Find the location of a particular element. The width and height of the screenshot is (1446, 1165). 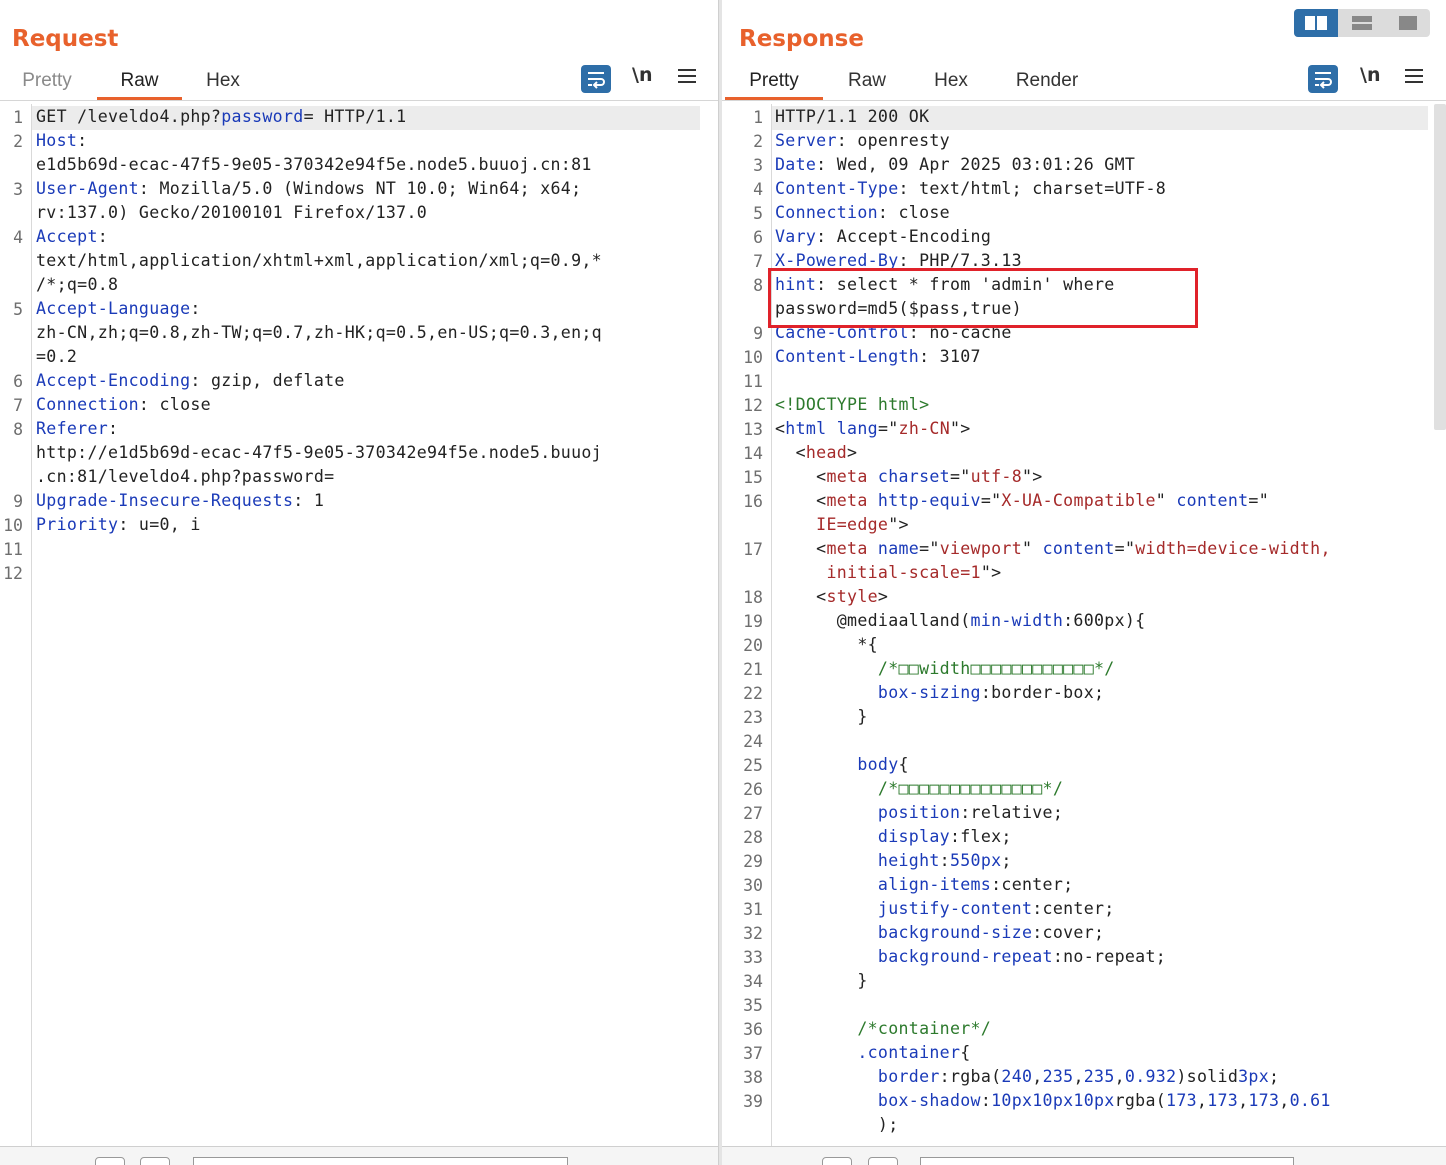

code-line: @mediaalland(min-width:600px){ is located at coordinates (960, 620).